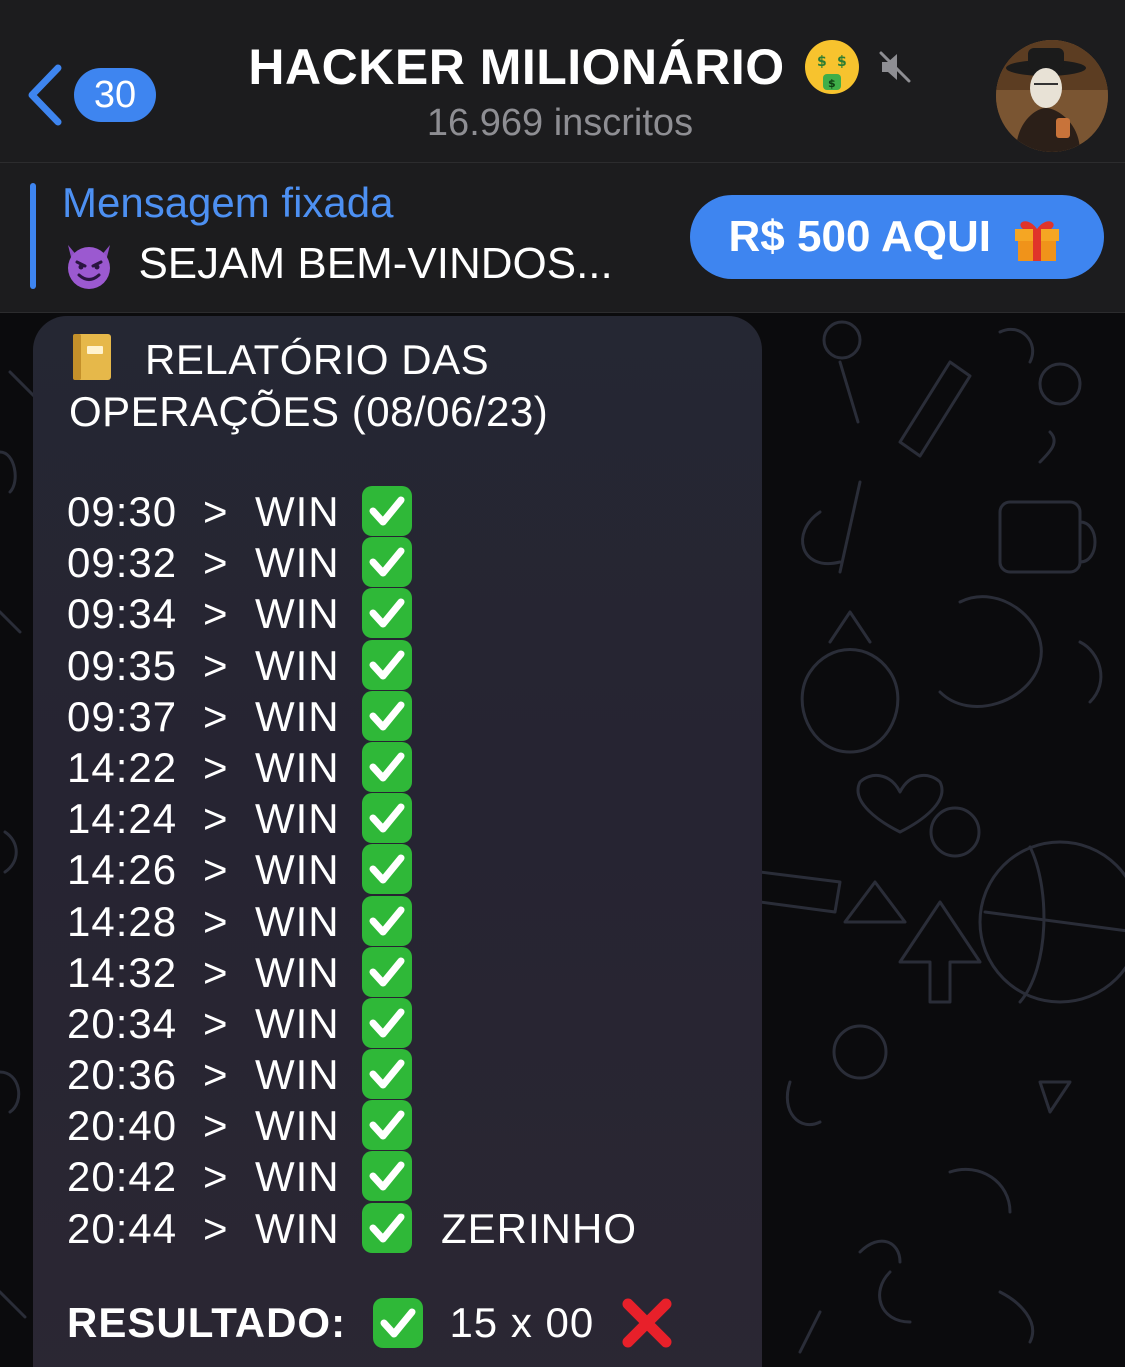  Describe the element at coordinates (122, 921) in the screenshot. I see `operation-time: 14:28` at that location.